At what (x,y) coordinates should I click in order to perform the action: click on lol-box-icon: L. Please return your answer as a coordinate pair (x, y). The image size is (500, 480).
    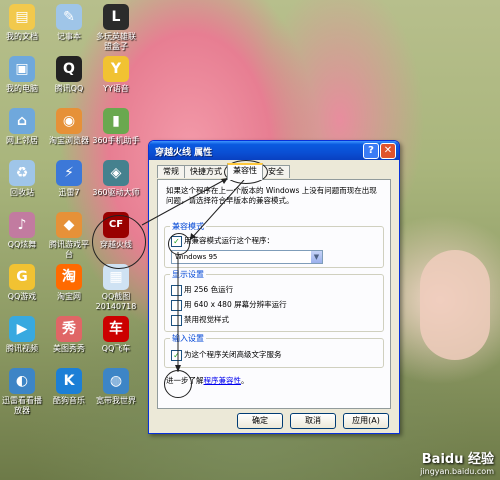
    Looking at the image, I should click on (116, 17).